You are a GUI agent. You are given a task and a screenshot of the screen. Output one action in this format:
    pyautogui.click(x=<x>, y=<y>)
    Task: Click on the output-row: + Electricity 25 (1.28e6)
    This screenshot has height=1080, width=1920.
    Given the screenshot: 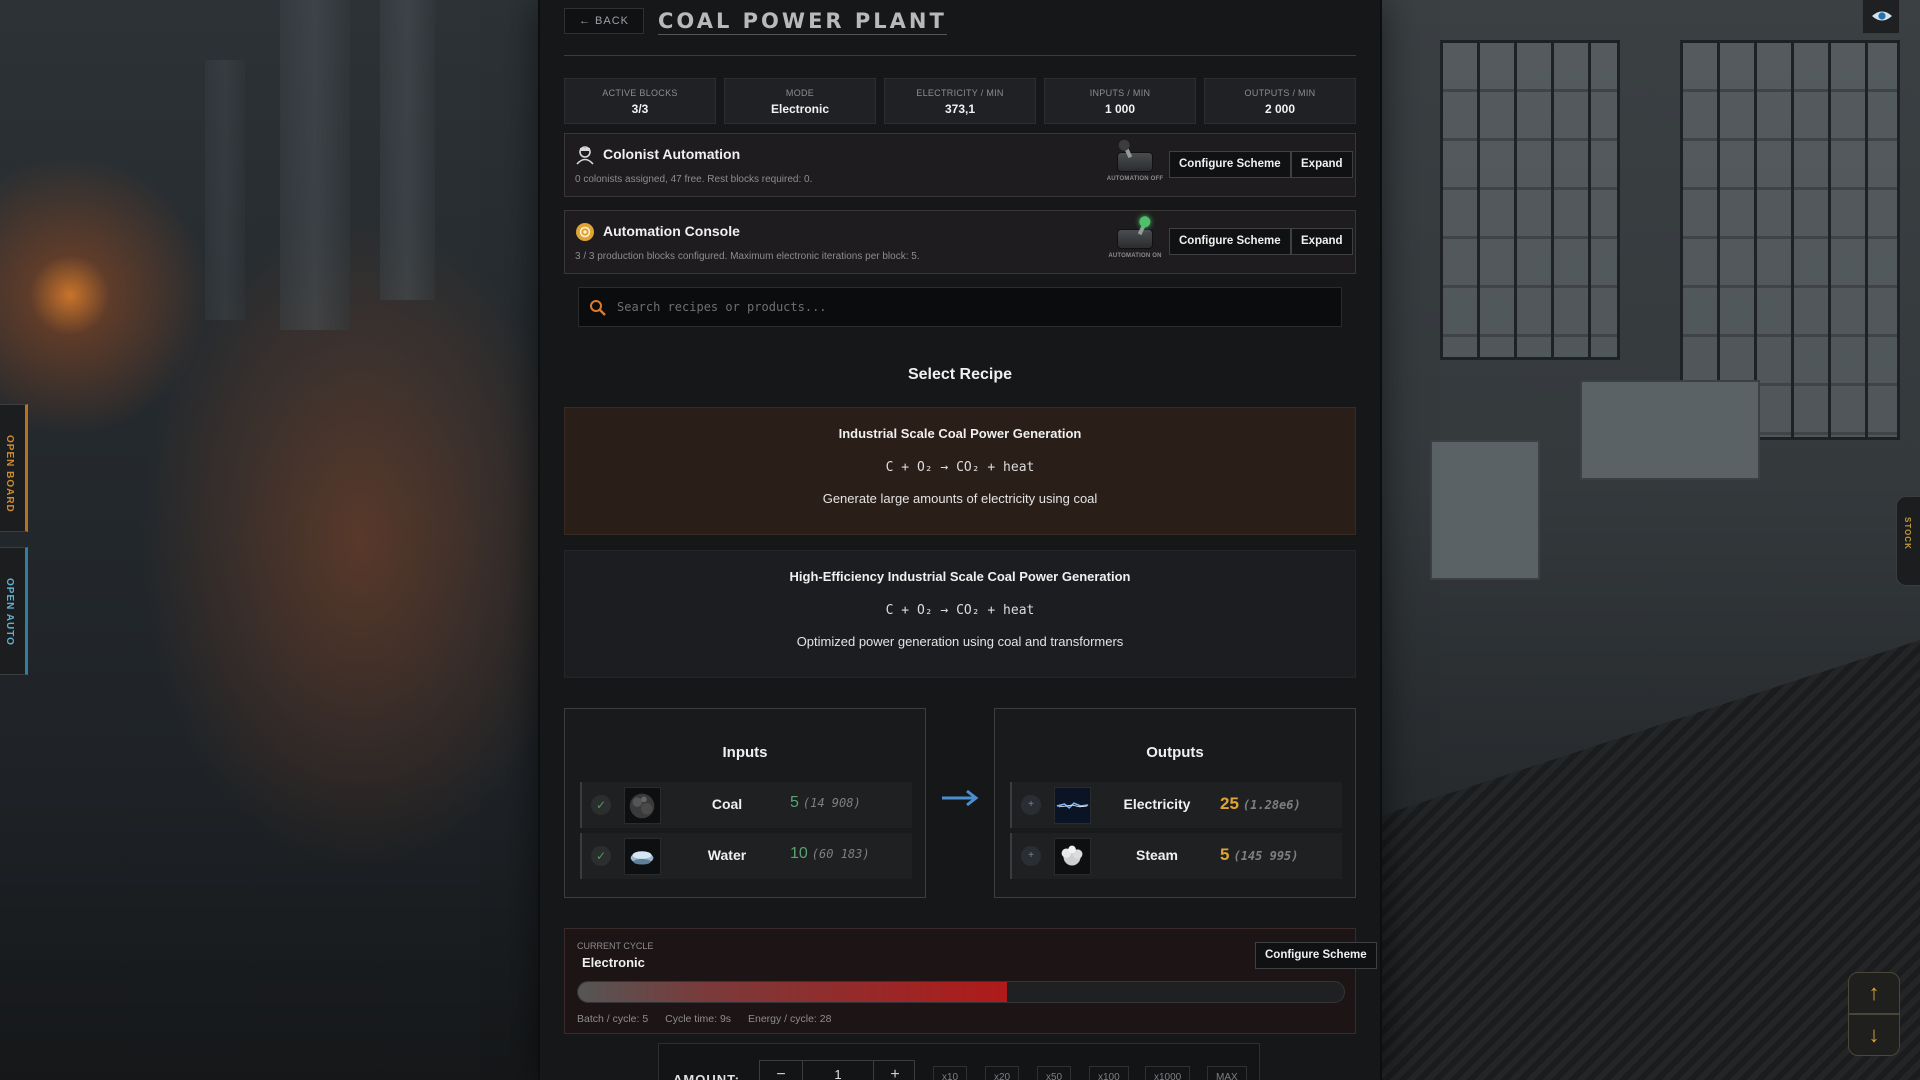 What is the action you would take?
    pyautogui.click(x=1176, y=805)
    